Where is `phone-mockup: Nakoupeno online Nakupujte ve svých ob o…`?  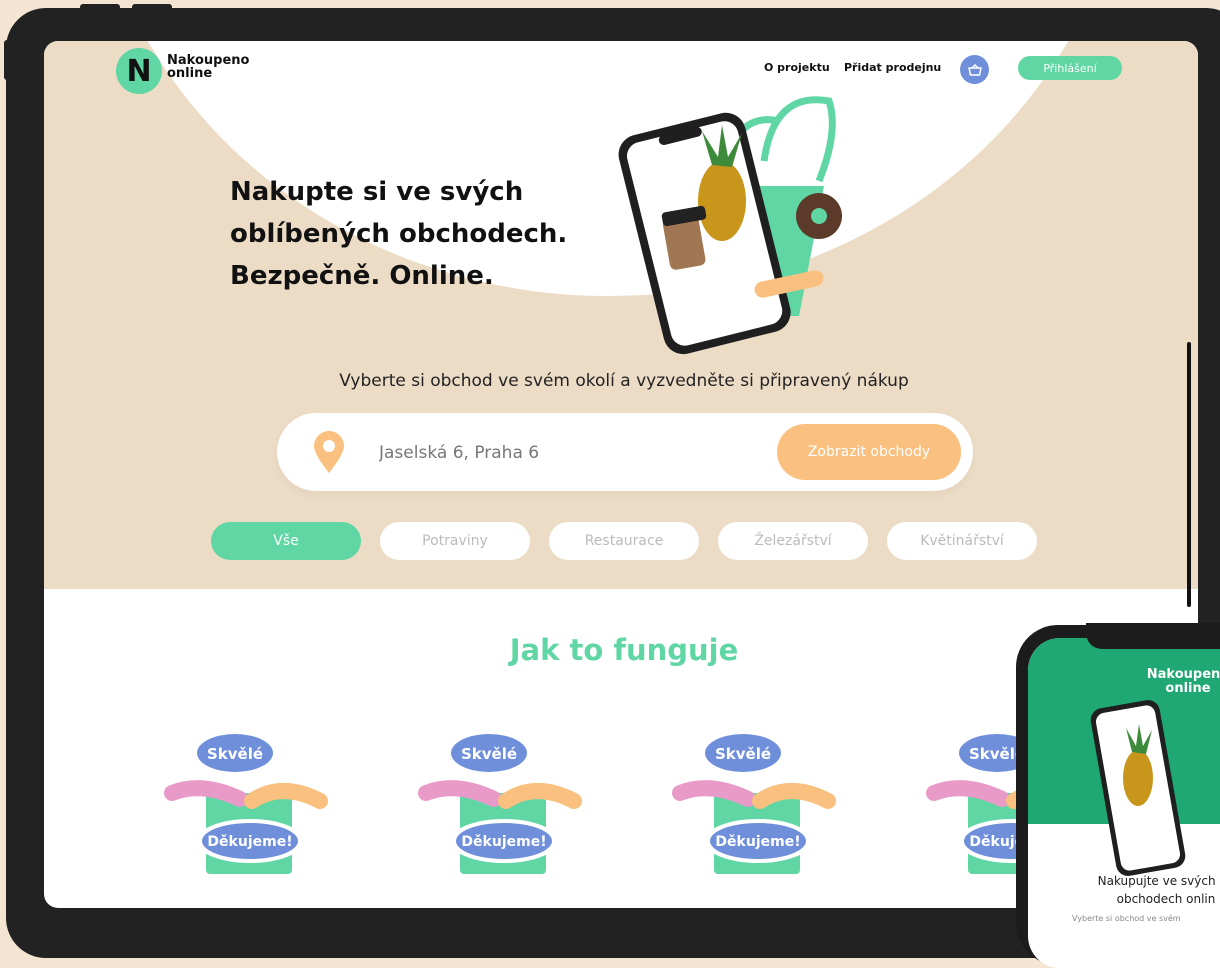
phone-mockup: Nakoupeno online Nakupujte ve svých ob o… is located at coordinates (1118, 795).